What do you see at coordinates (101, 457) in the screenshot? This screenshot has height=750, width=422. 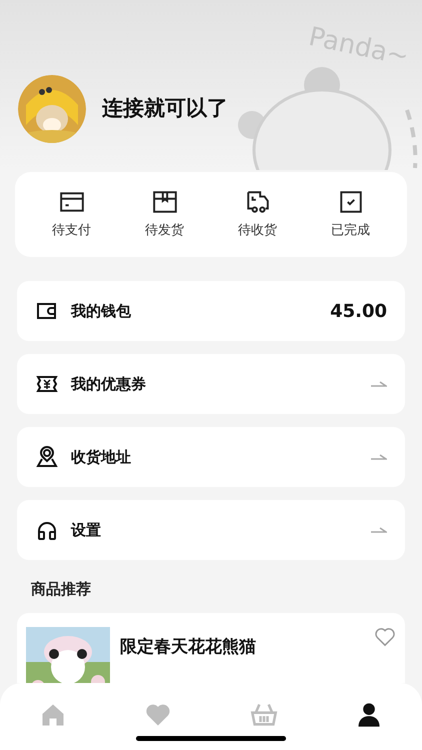 I see `menu-label: 收货地址` at bounding box center [101, 457].